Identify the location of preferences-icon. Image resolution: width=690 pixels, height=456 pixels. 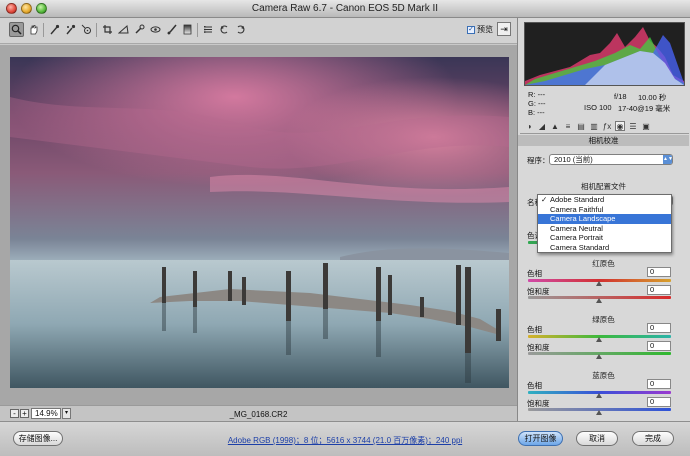
(208, 29).